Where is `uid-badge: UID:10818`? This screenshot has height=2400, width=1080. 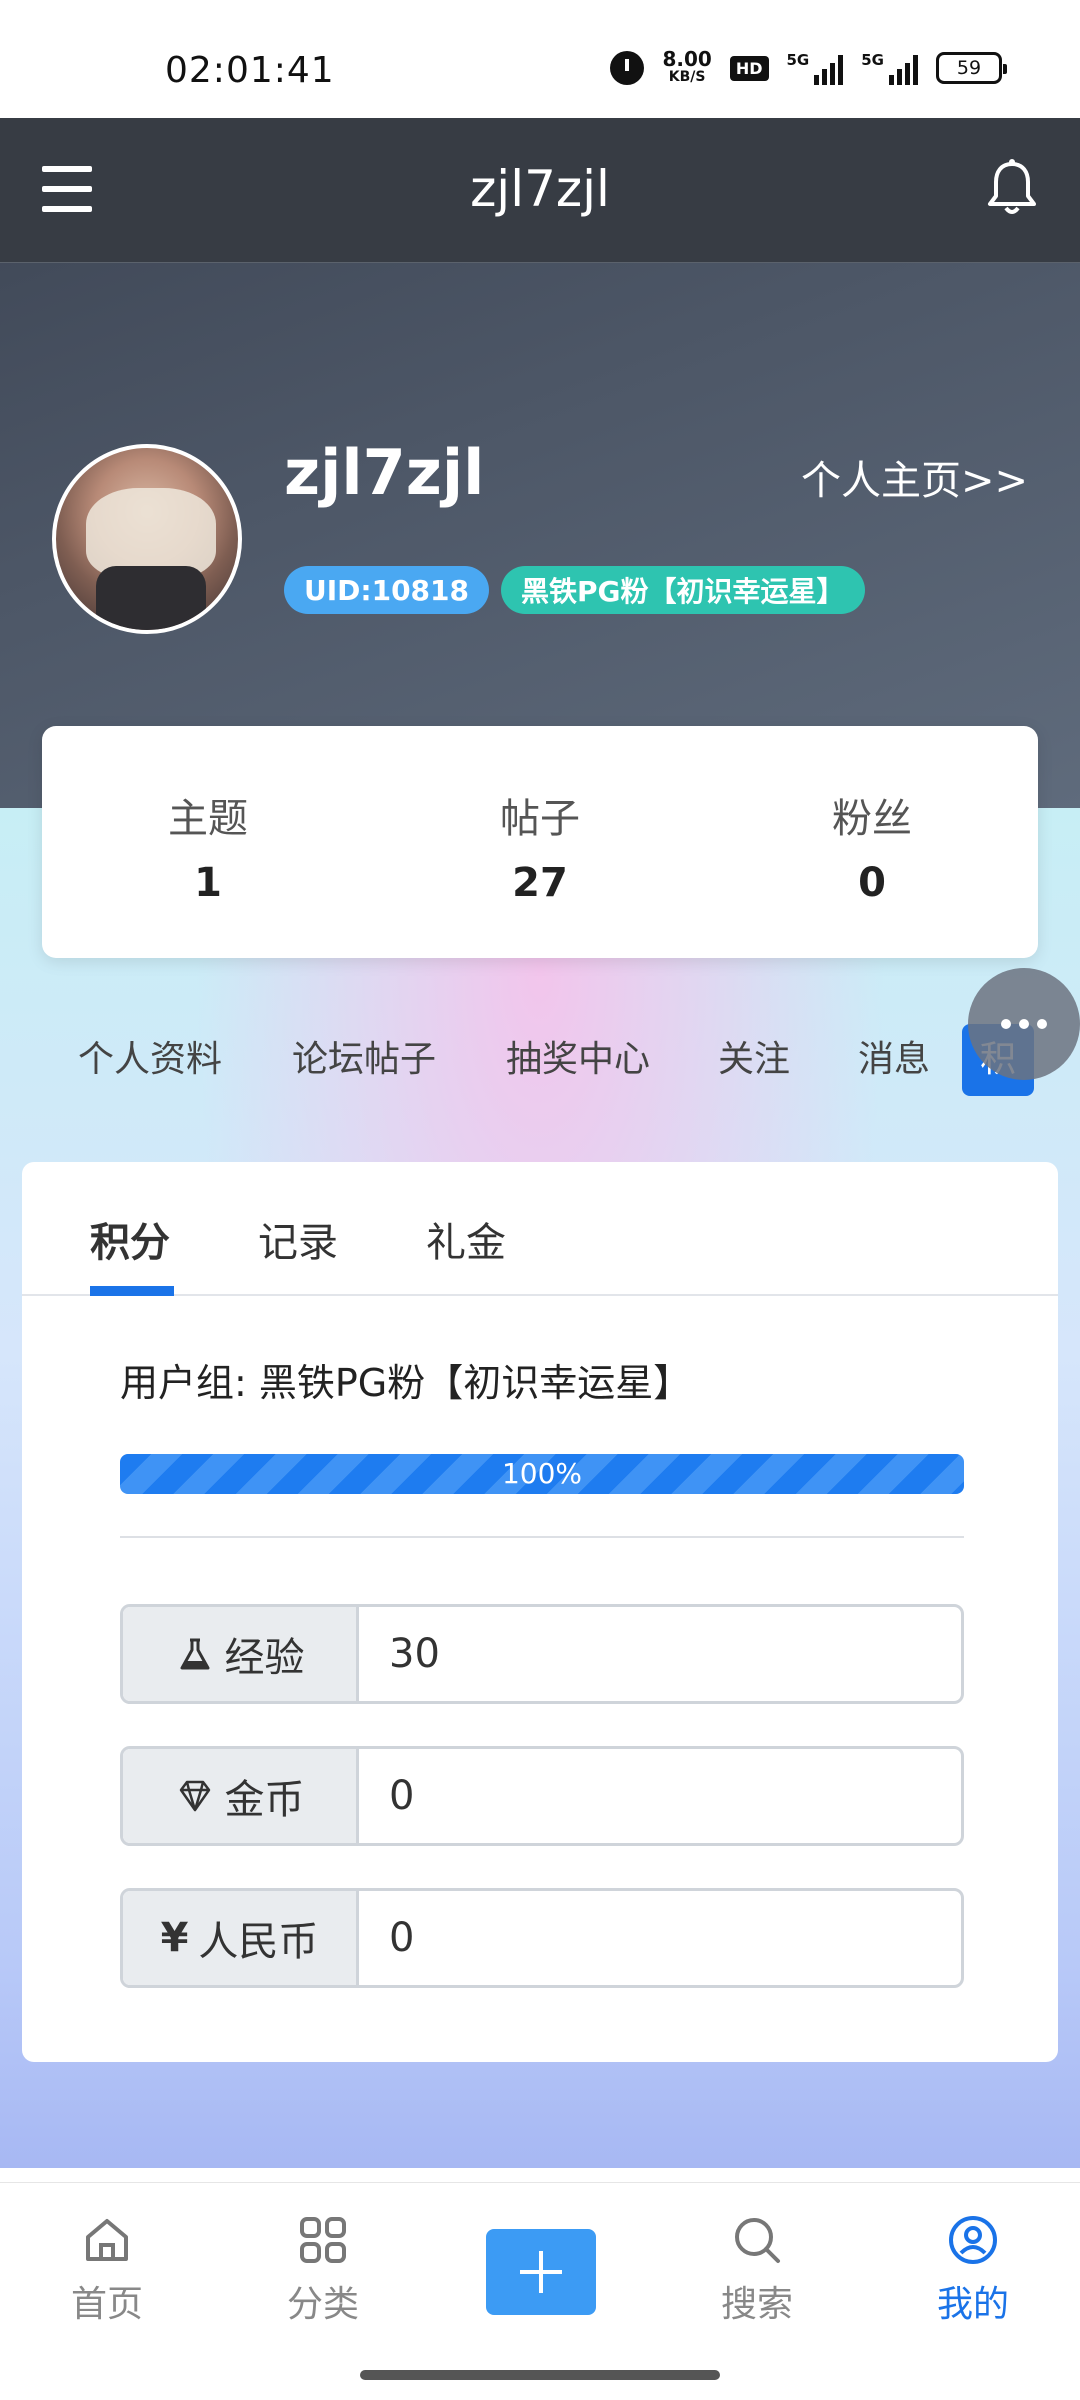 uid-badge: UID:10818 is located at coordinates (387, 590).